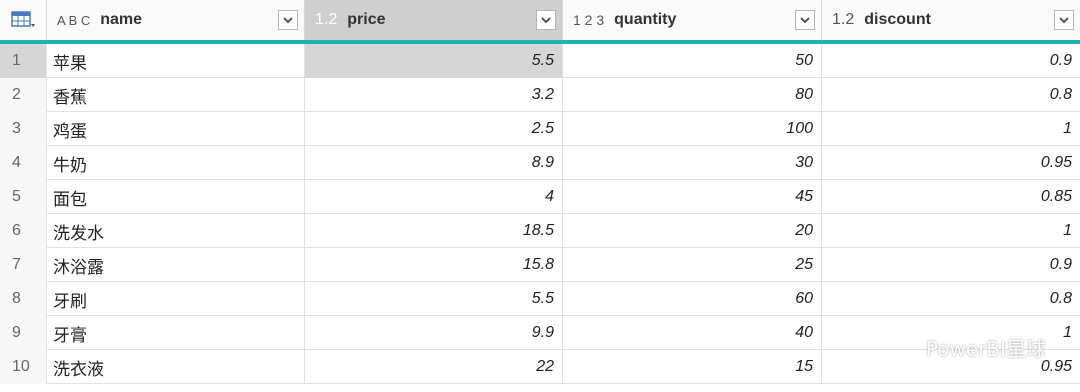 This screenshot has width=1080, height=392. Describe the element at coordinates (434, 129) in the screenshot. I see `price-cell: 2.5` at that location.